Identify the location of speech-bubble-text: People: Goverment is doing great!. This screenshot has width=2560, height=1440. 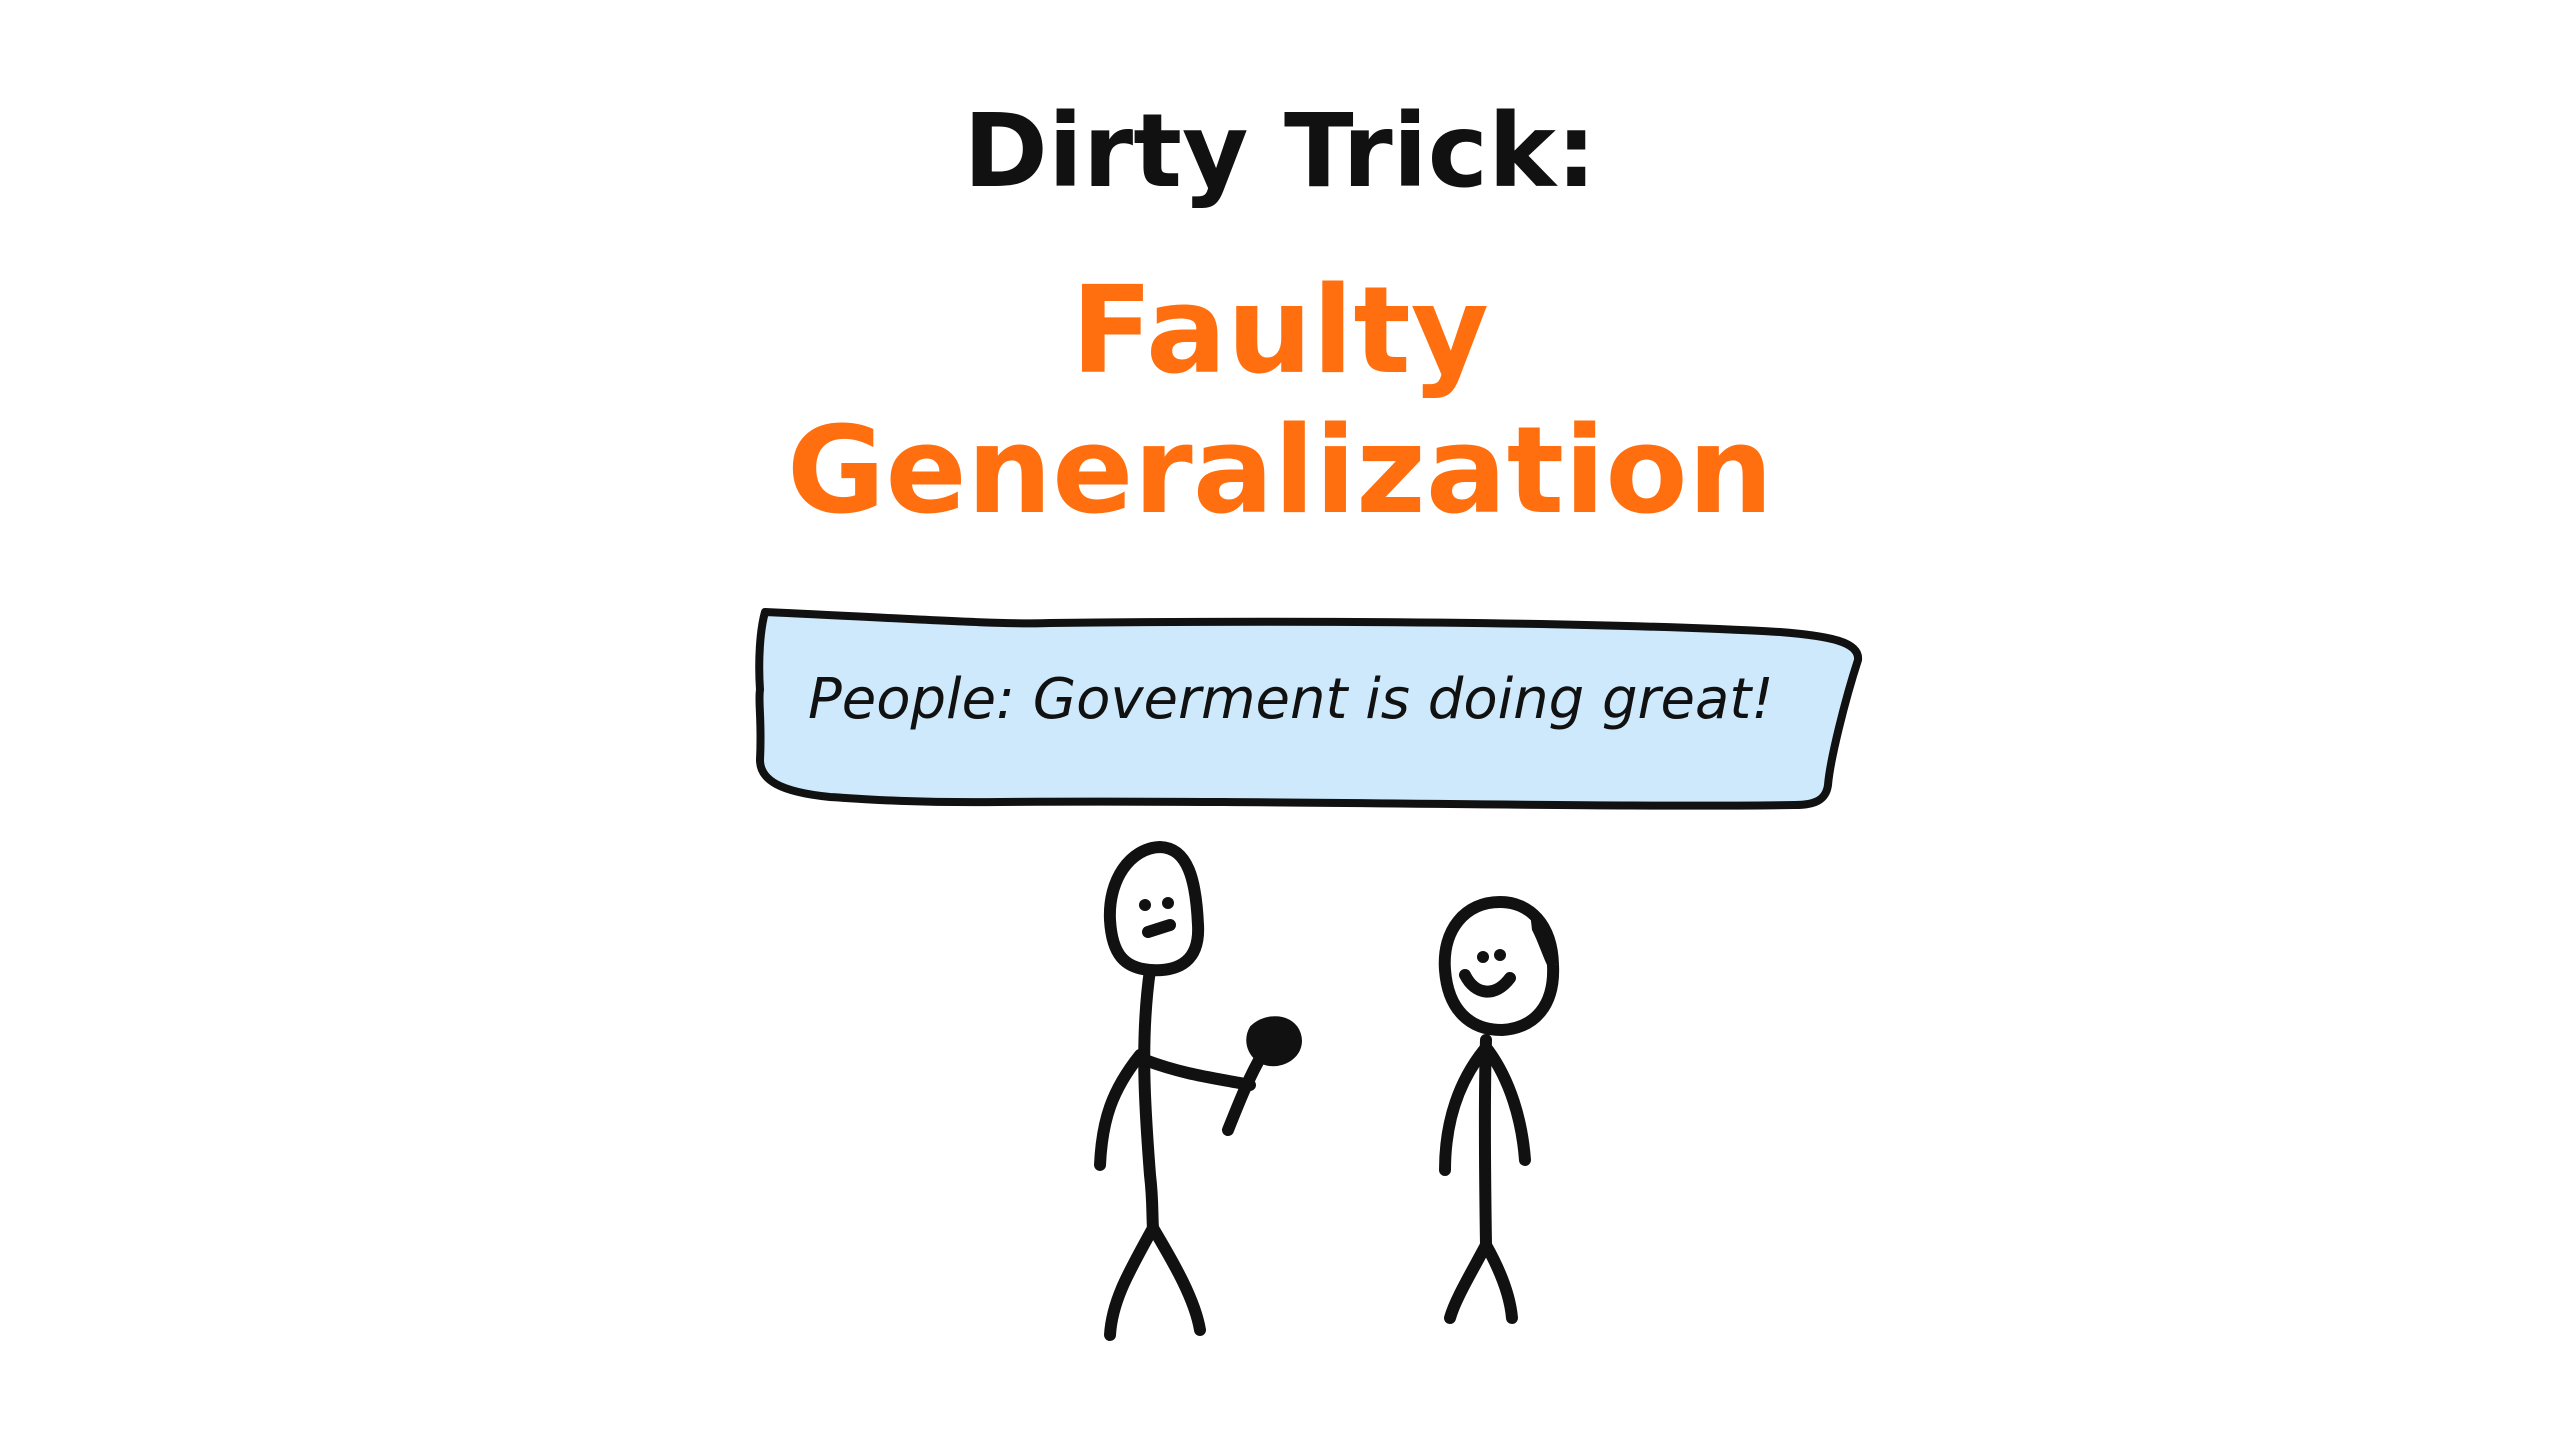
(1291, 699).